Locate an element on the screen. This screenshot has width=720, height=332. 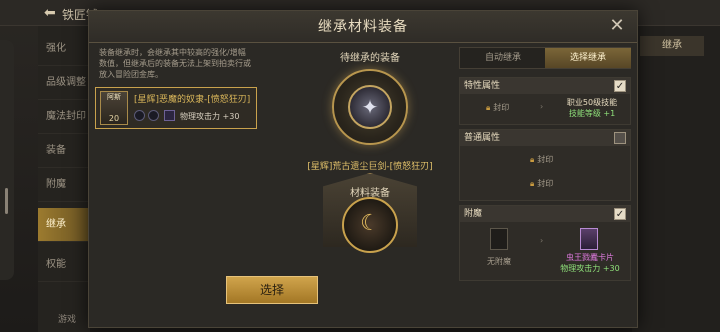
sidebar-item-equipment: 装备 is located at coordinates (64, 151).